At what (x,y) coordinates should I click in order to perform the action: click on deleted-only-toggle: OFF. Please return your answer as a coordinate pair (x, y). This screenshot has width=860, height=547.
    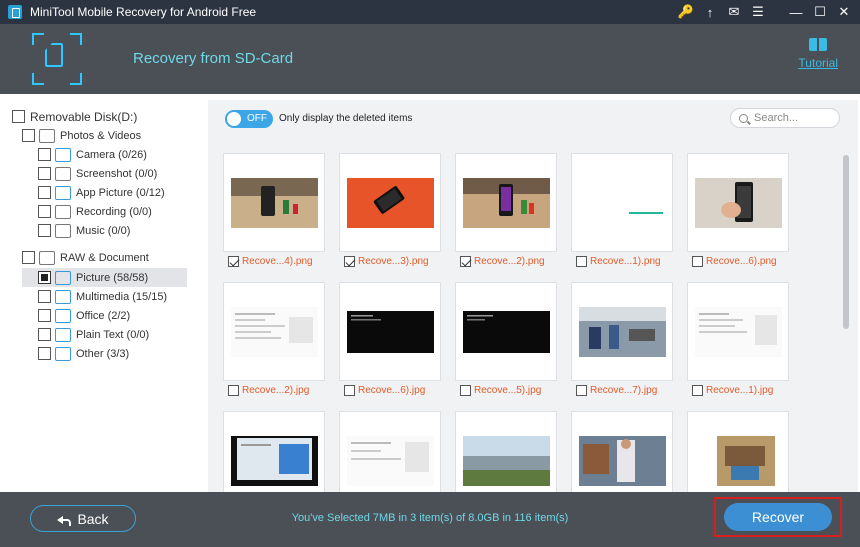
    Looking at the image, I should click on (249, 119).